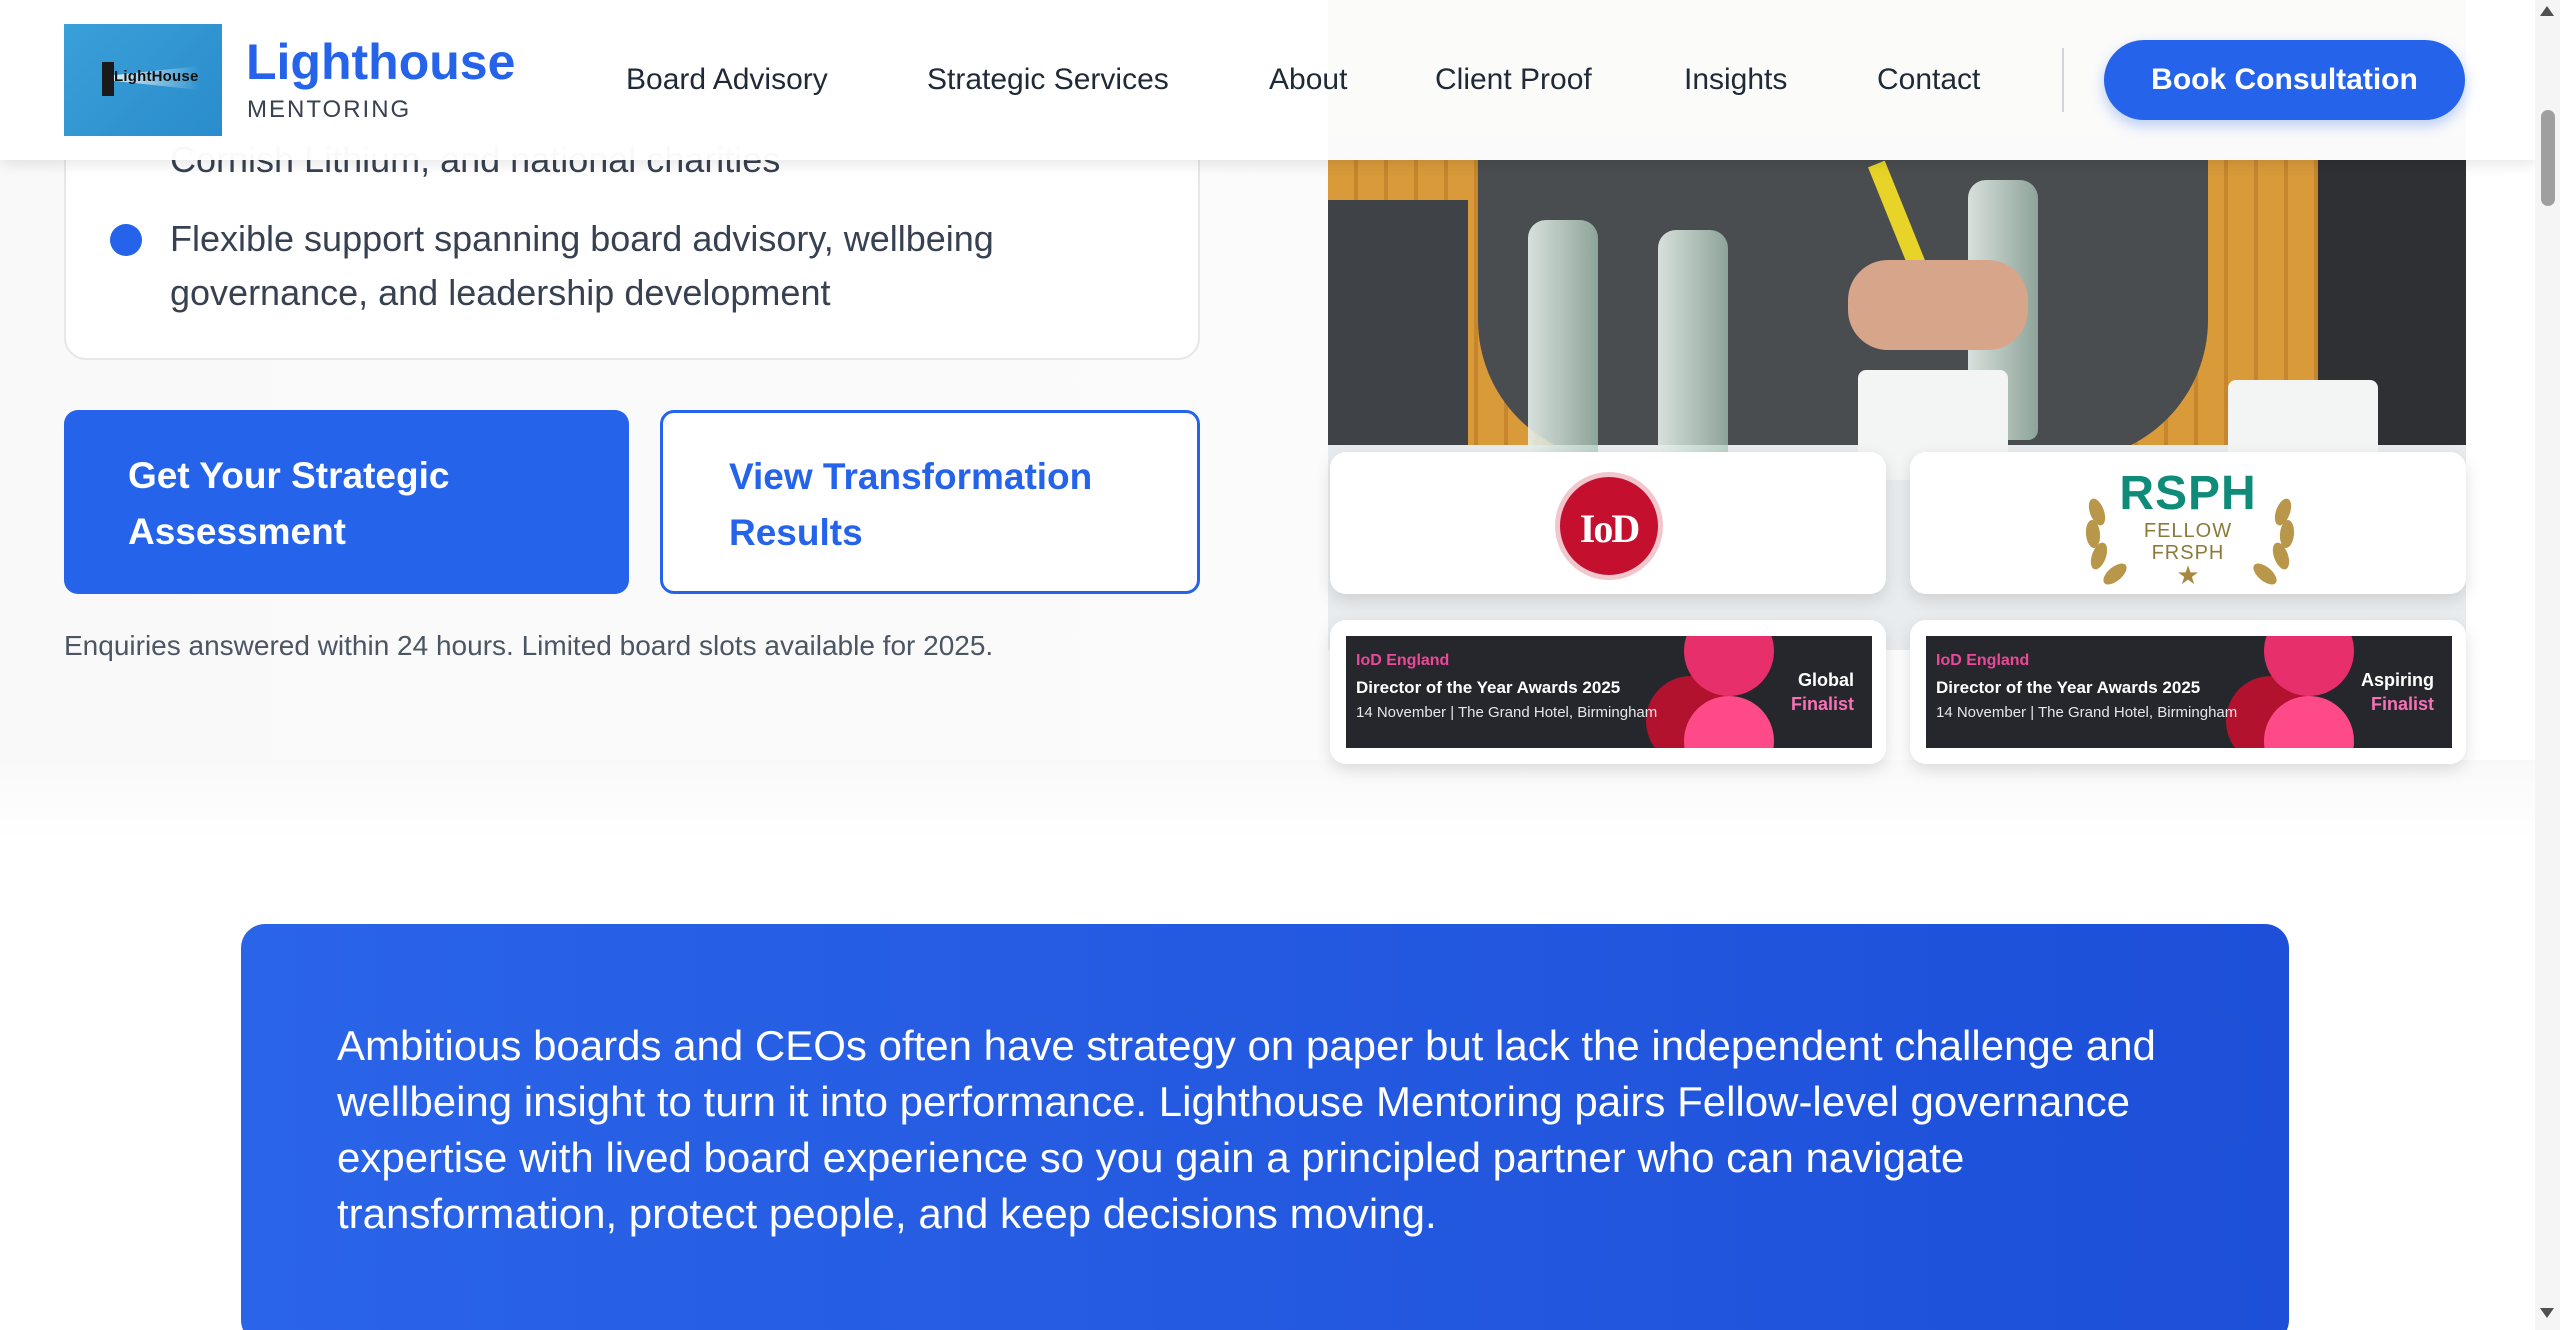 This screenshot has height=1330, width=2560. I want to click on nav-divider, so click(2063, 80).